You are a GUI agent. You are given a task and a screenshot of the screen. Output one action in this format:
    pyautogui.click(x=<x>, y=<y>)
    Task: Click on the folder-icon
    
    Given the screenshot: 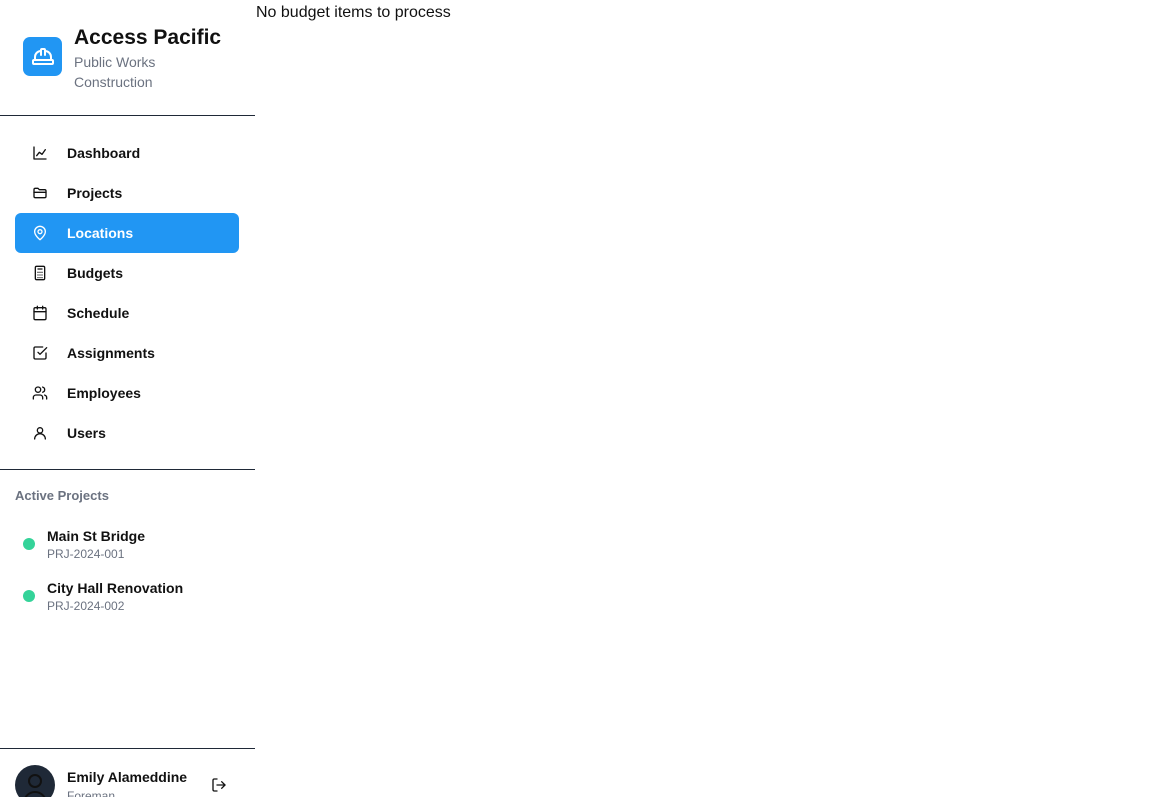 What is the action you would take?
    pyautogui.click(x=40, y=193)
    